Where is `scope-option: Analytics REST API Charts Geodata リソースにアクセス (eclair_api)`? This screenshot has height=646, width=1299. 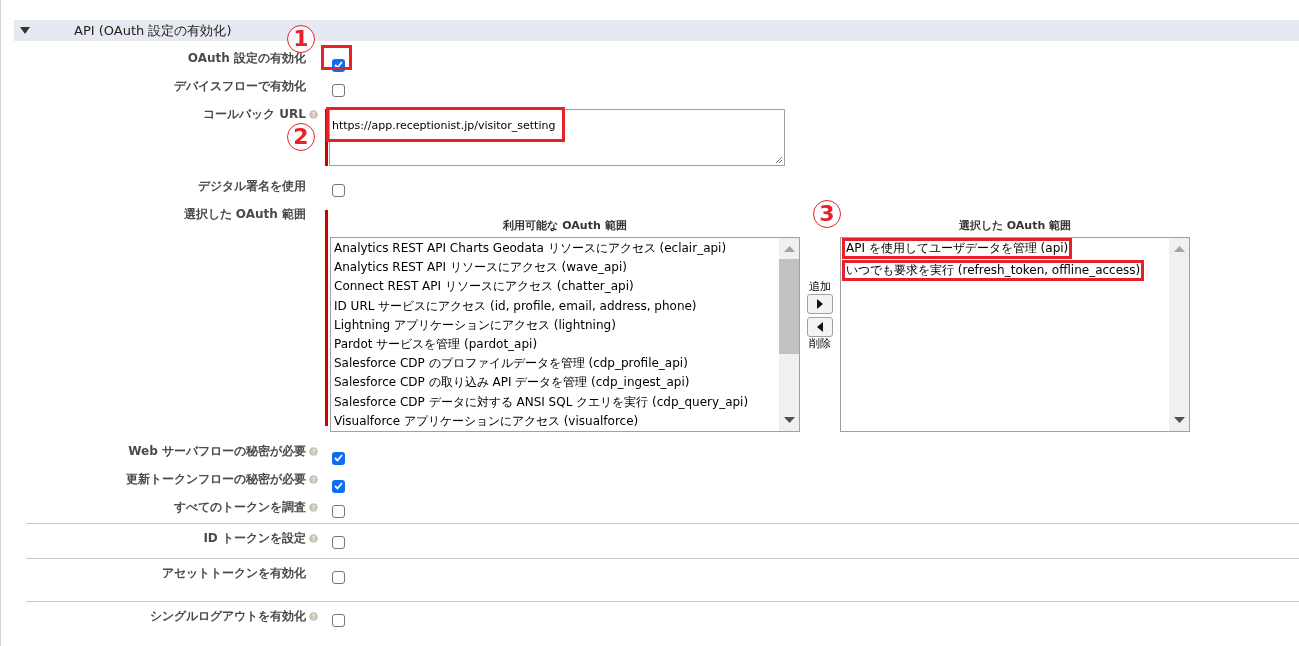
scope-option: Analytics REST API Charts Geodata リソースにアクセス (eclair_api) is located at coordinates (556, 249).